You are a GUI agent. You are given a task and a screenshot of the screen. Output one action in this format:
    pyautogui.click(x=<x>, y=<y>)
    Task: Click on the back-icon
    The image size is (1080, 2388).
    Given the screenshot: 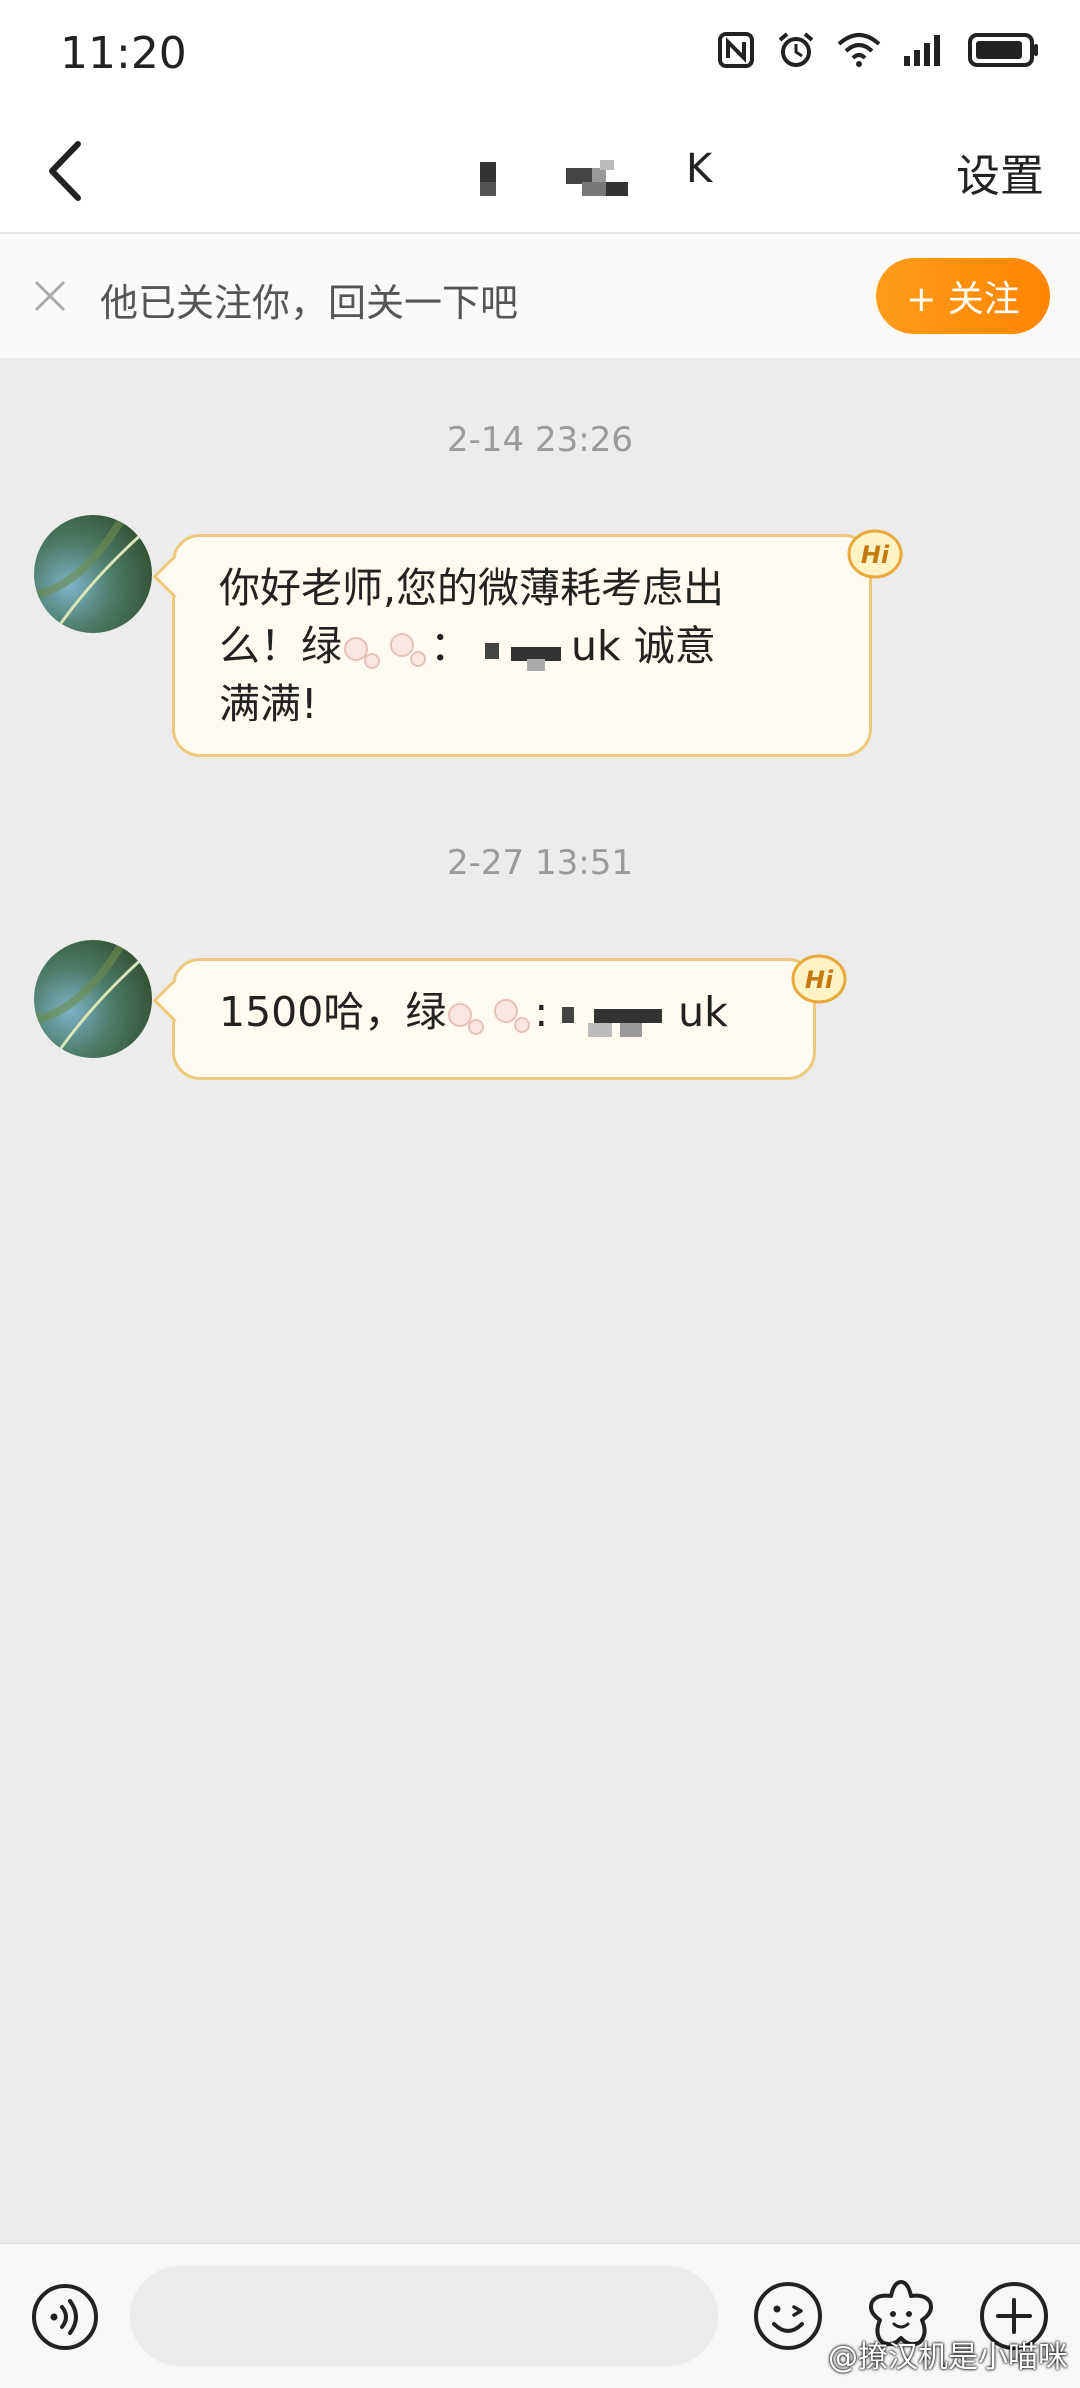 What is the action you would take?
    pyautogui.click(x=69, y=171)
    